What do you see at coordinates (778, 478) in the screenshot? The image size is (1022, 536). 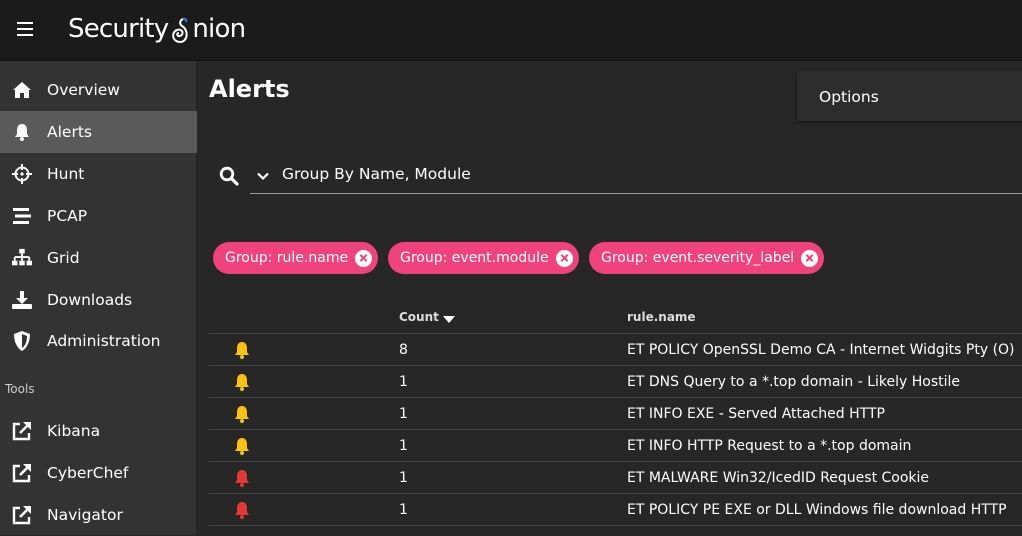 I see `rule-name-cell: ET MALWARE Win32/IcedID Request Cookie` at bounding box center [778, 478].